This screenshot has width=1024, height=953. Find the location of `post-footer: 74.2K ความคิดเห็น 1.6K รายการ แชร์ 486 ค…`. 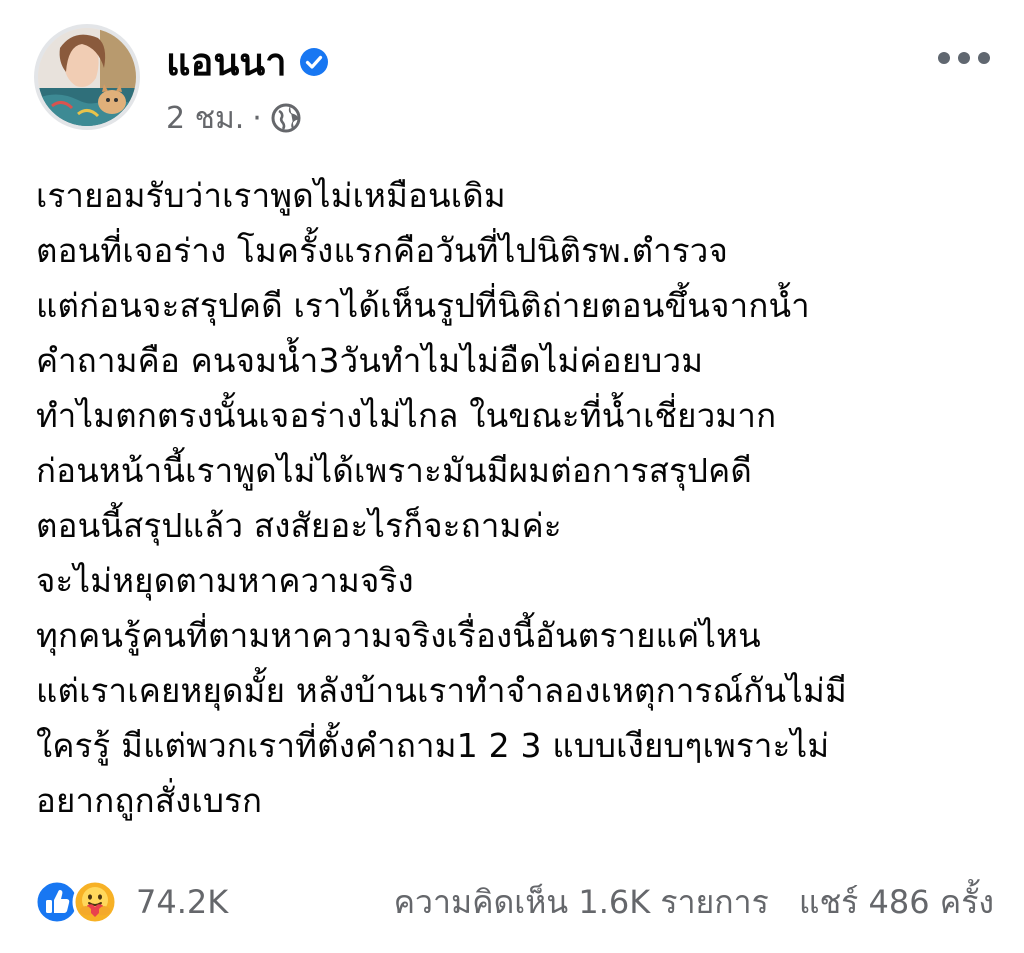

post-footer: 74.2K ความคิดเห็น 1.6K รายการ แชร์ 486 ค… is located at coordinates (514, 902).